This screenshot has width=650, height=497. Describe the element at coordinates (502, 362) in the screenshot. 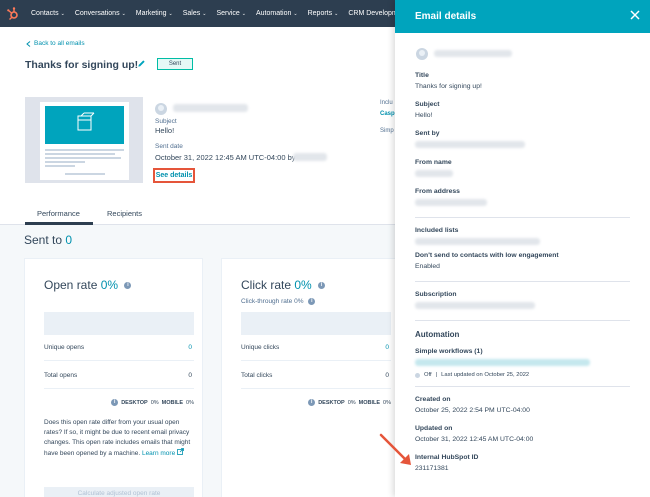

I see `workflow-link` at that location.